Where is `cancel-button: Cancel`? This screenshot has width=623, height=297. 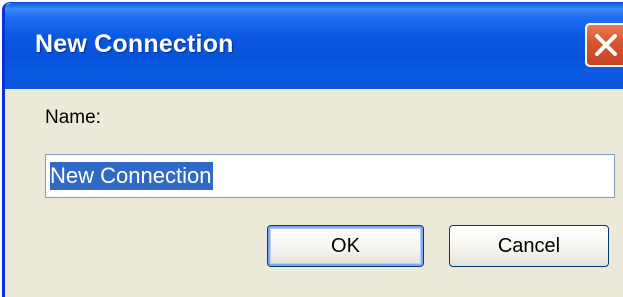
cancel-button: Cancel is located at coordinates (529, 246).